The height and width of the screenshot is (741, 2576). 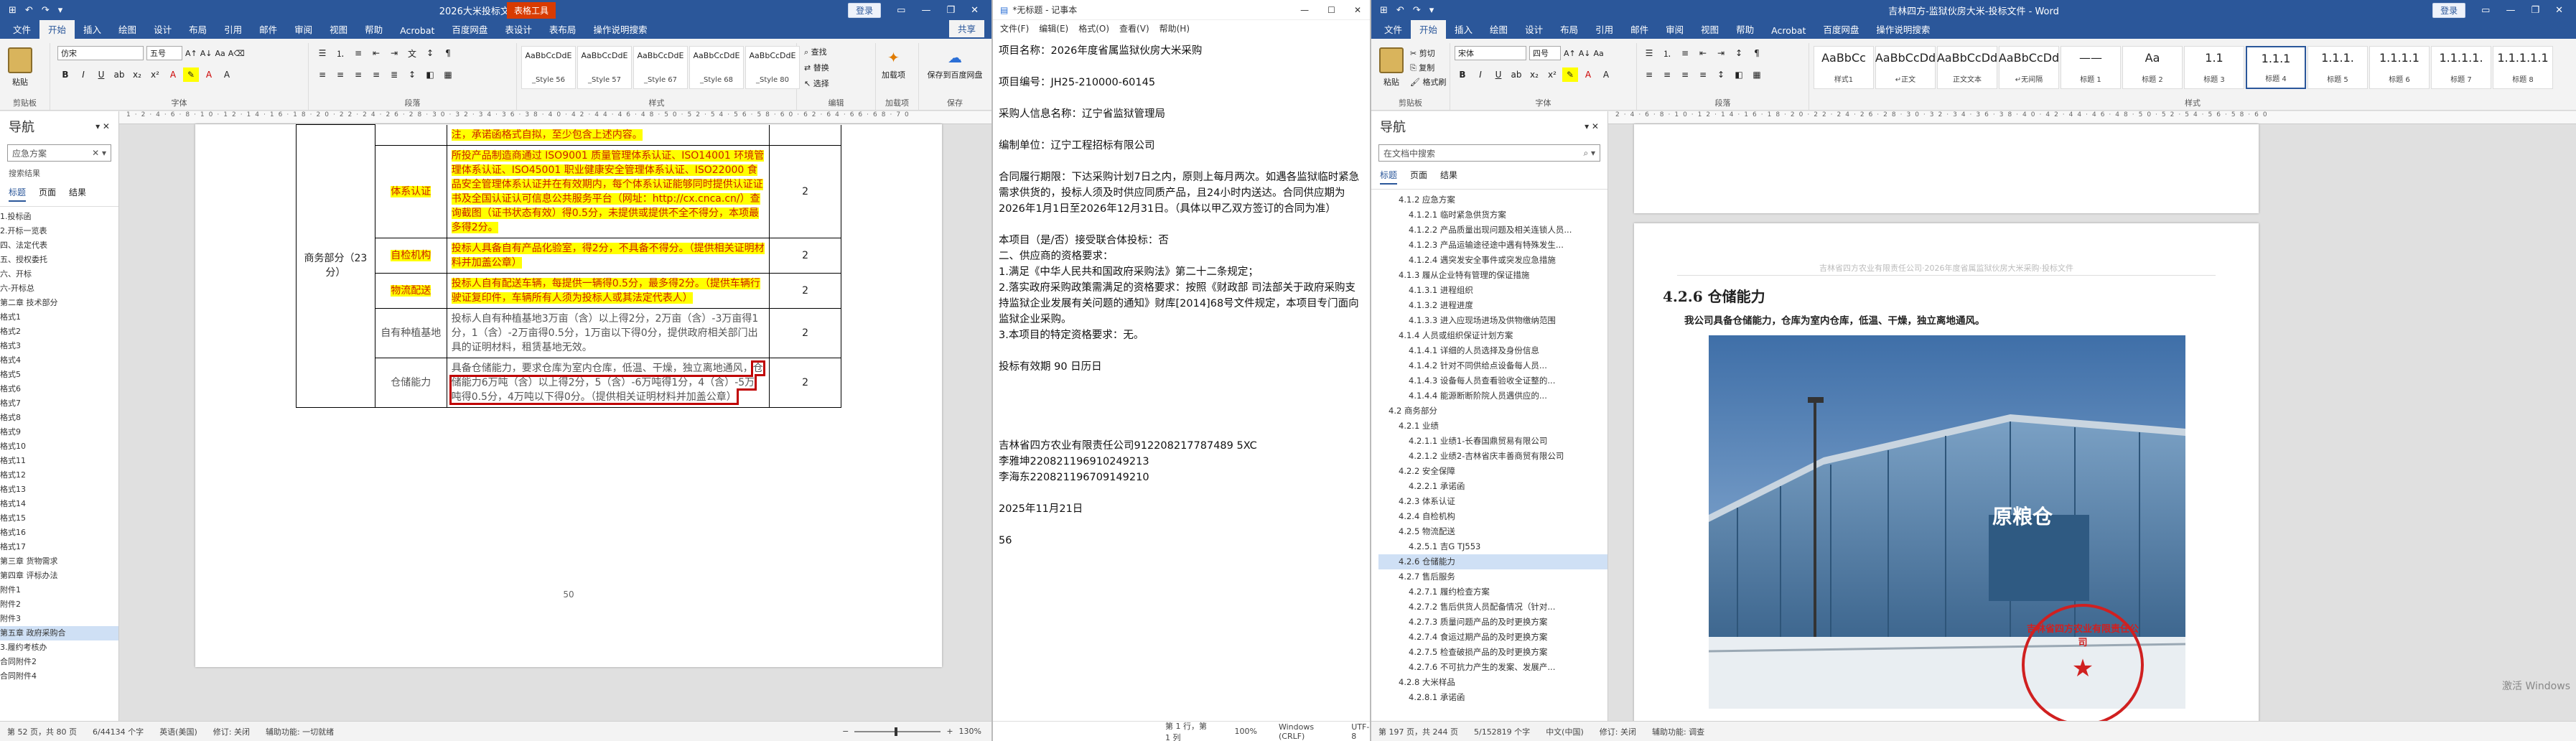 What do you see at coordinates (1174, 28) in the screenshot?
I see `menu-help: 帮助(H)` at bounding box center [1174, 28].